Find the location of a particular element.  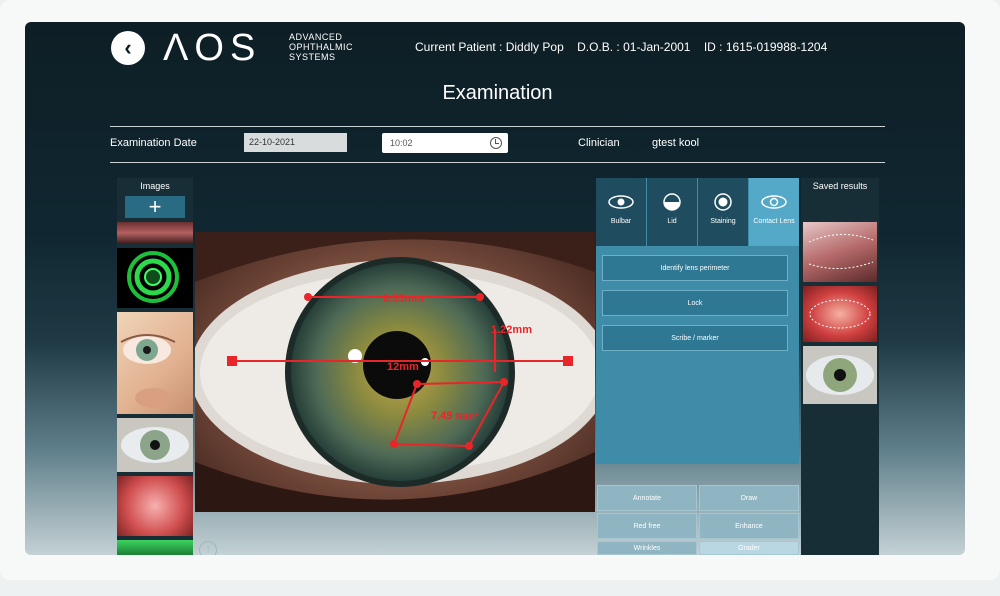

target-icon is located at coordinates (723, 202).